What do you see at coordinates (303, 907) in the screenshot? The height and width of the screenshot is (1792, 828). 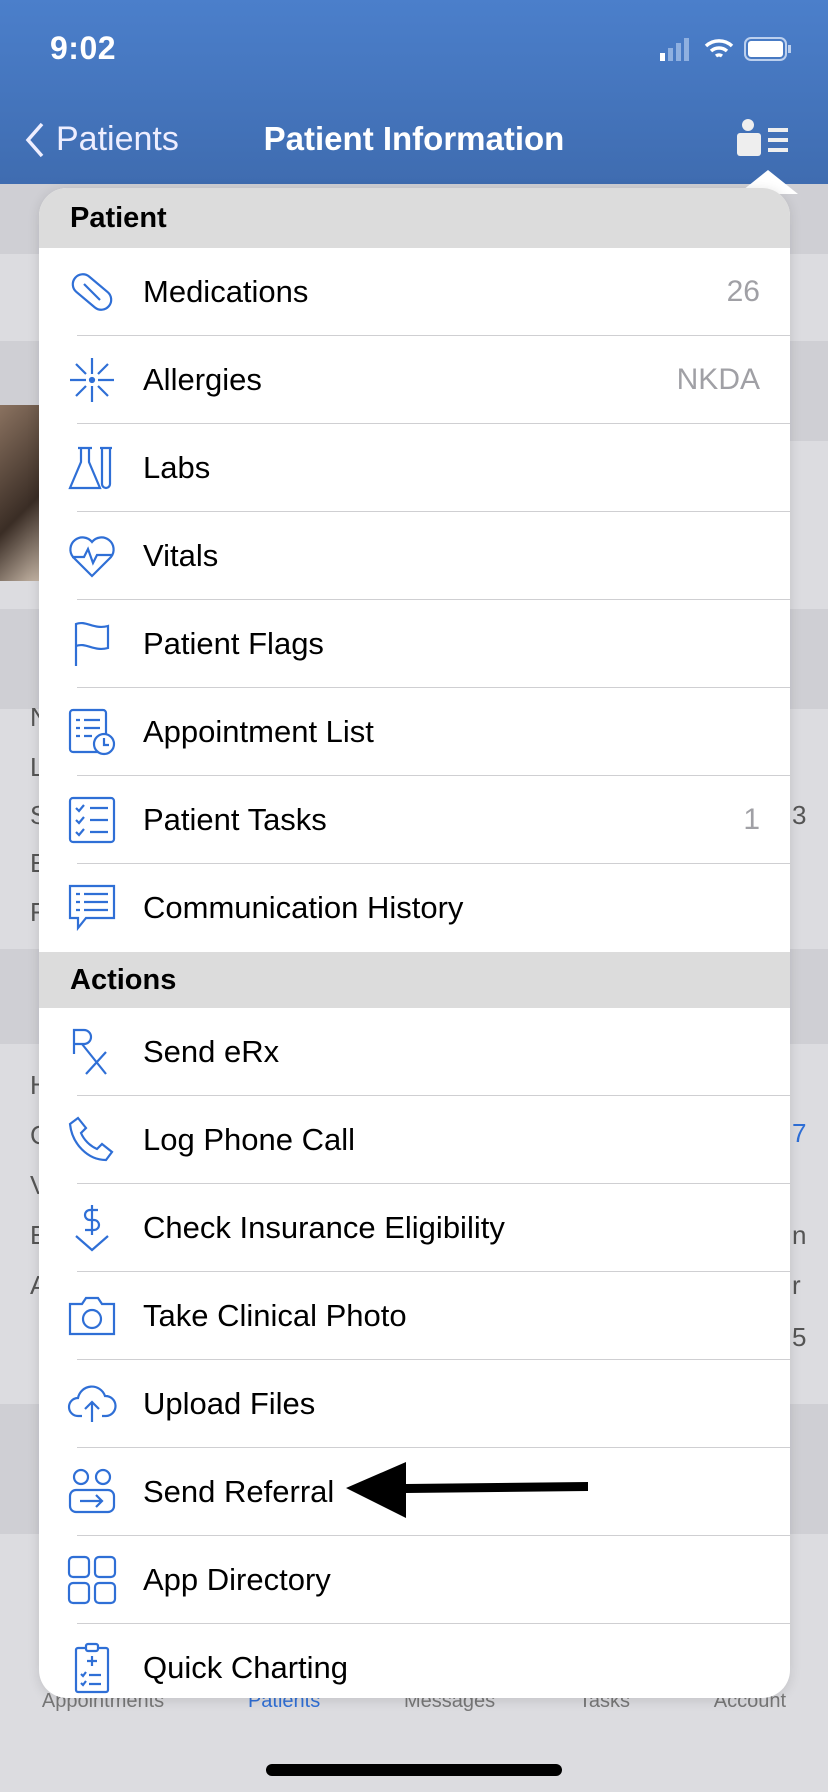 I see `menu-item-label: Communication History` at bounding box center [303, 907].